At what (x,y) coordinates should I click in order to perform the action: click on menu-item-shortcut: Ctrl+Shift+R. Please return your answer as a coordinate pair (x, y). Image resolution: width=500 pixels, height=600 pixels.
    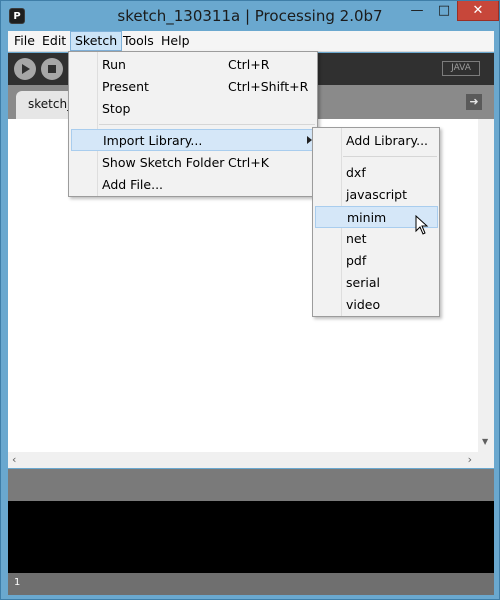
    Looking at the image, I should click on (268, 86).